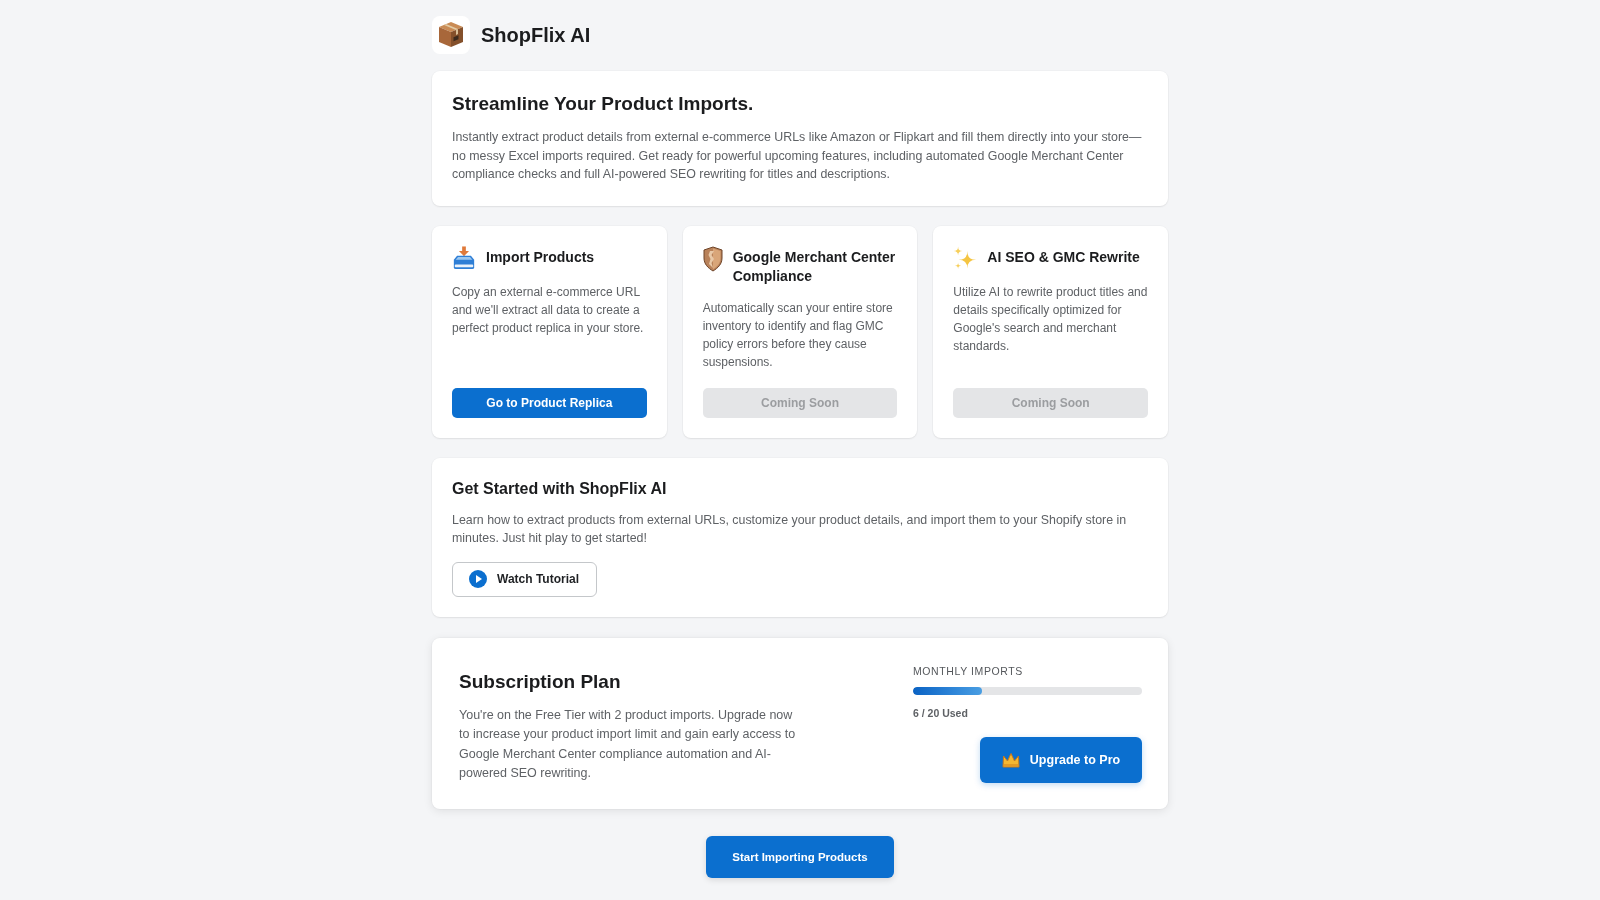 This screenshot has width=1600, height=900. I want to click on inbox-tray-icon, so click(464, 257).